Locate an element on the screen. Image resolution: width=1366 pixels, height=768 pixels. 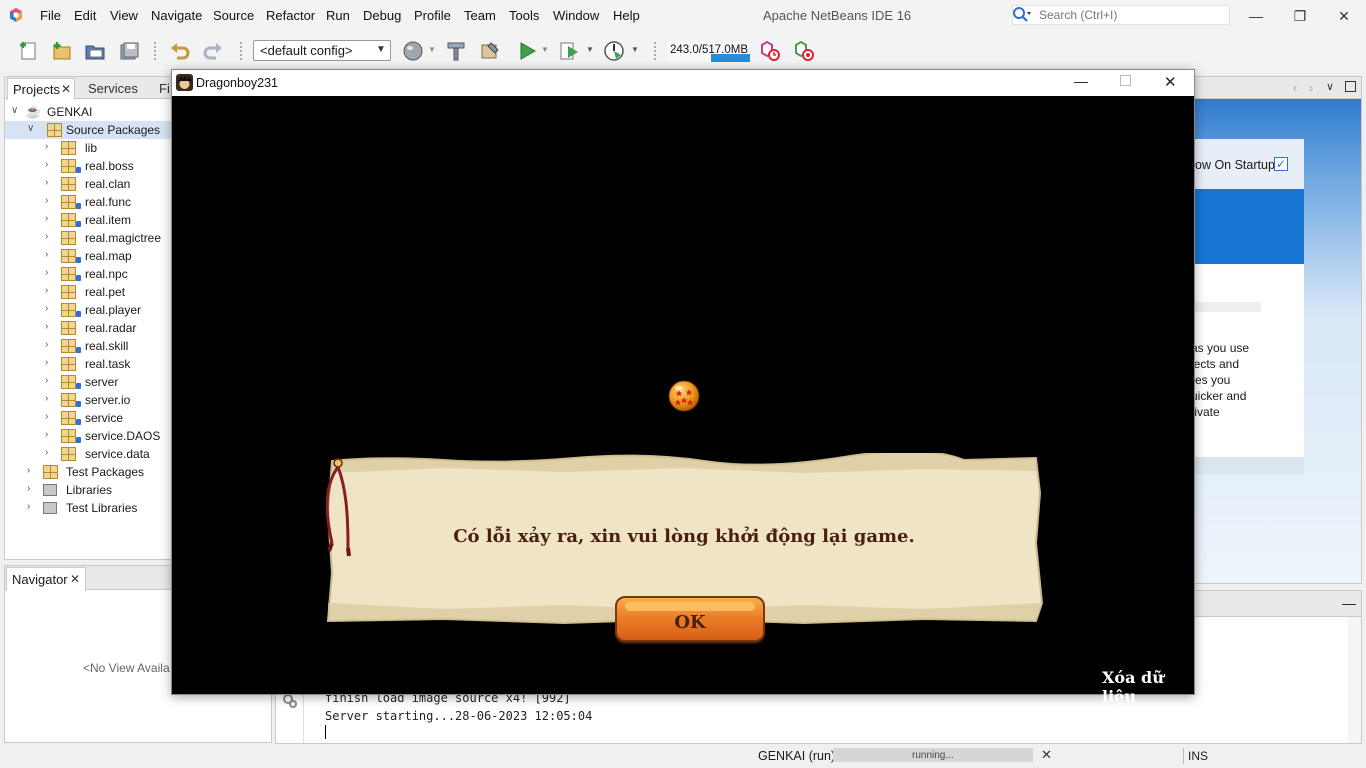
package-node: › real.func is located at coordinates (89, 202).